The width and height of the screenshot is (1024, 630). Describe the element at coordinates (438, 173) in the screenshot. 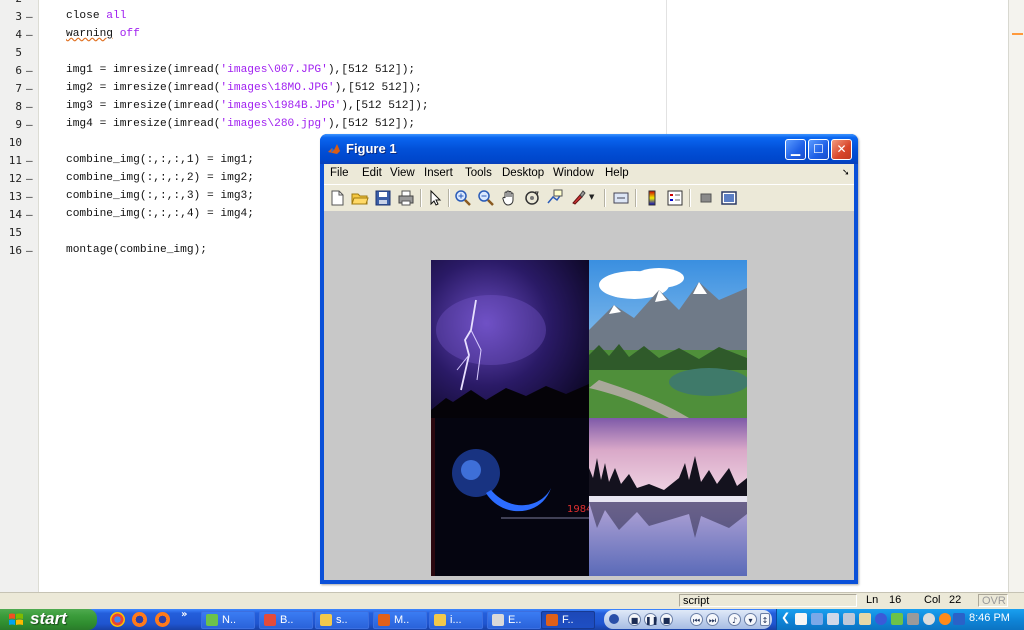

I see `menu-insert: Insert` at that location.